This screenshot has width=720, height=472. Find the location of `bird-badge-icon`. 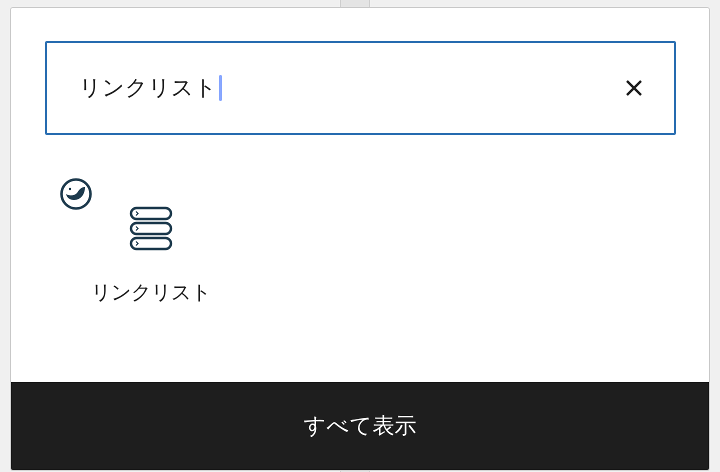

bird-badge-icon is located at coordinates (76, 194).